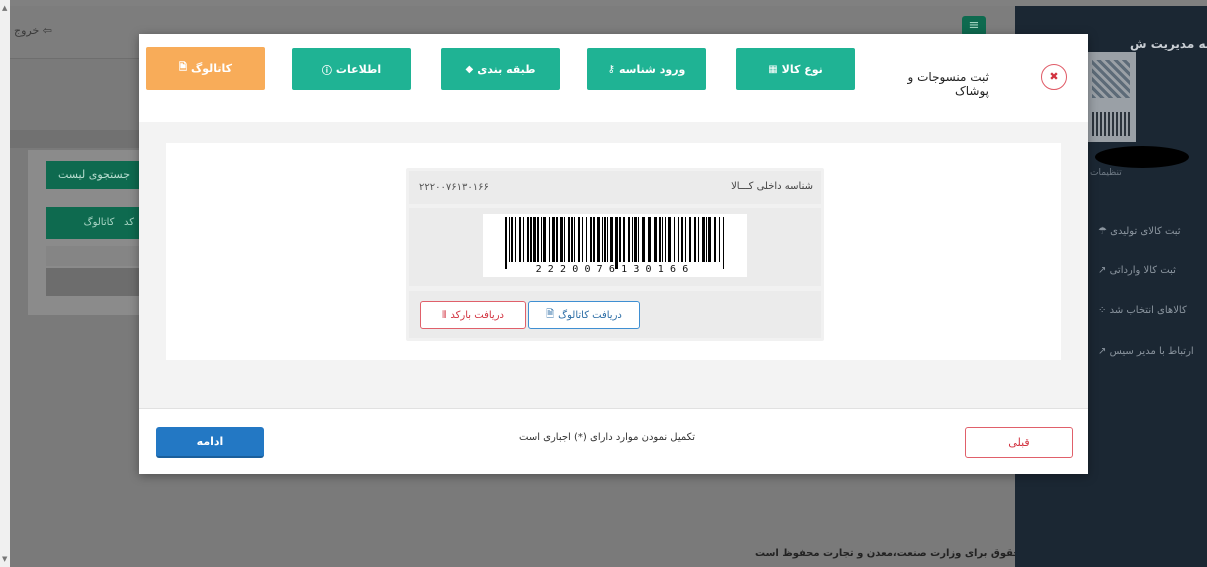  What do you see at coordinates (1102, 231) in the screenshot?
I see `umbrella-icon: ☂` at bounding box center [1102, 231].